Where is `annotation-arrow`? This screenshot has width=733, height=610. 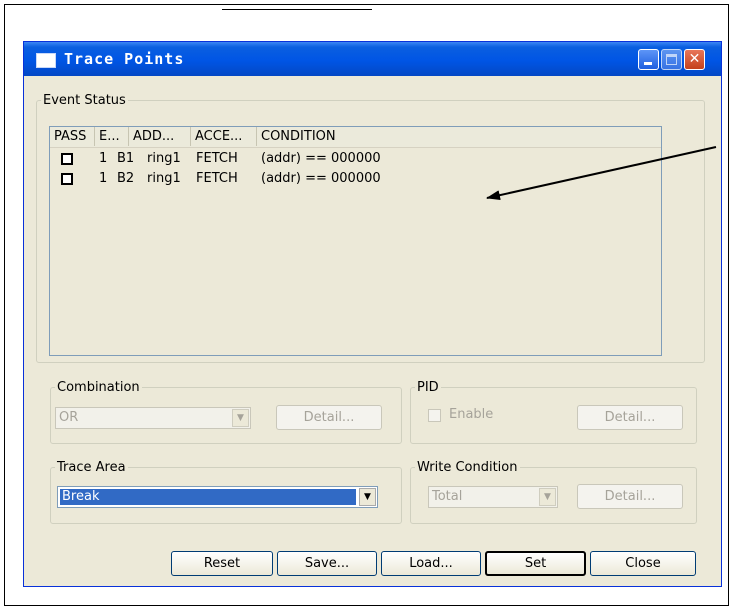 annotation-arrow is located at coordinates (601, 173).